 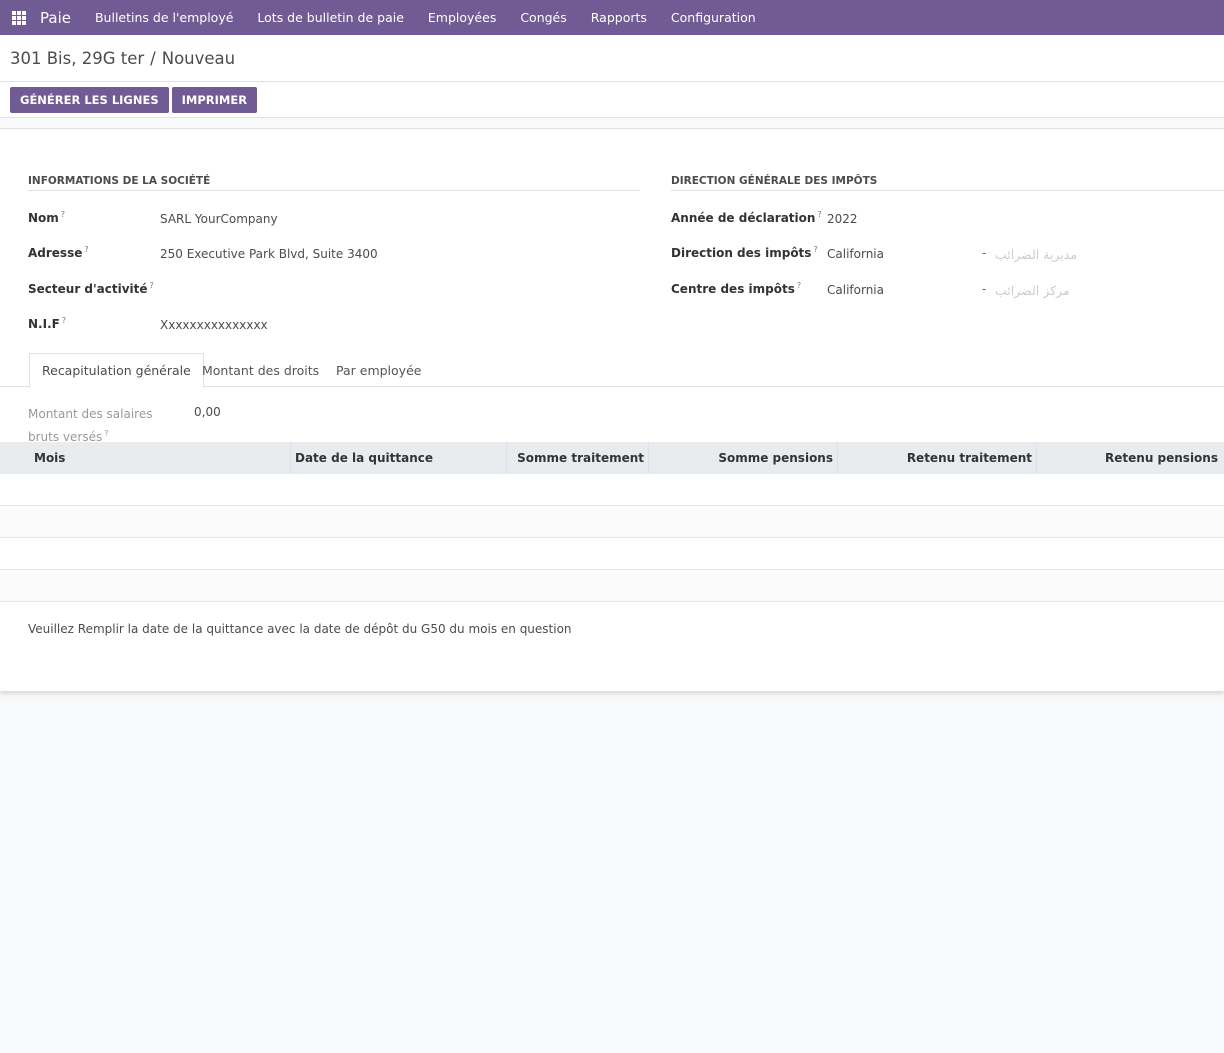 I want to click on menu-item-configuration: Configuration, so click(x=713, y=17).